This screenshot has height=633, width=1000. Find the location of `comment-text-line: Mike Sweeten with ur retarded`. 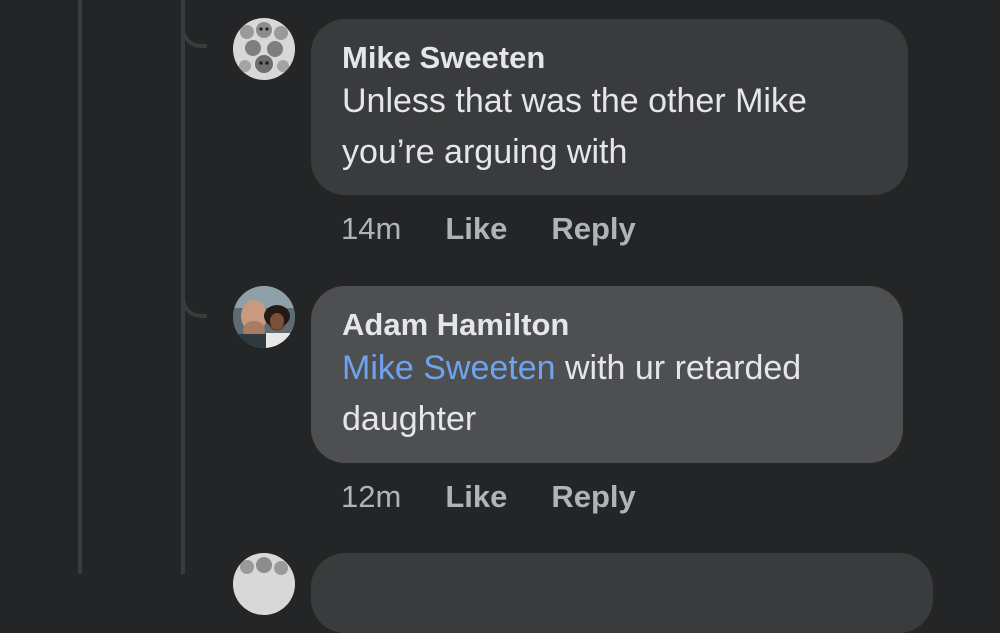

comment-text-line: Mike Sweeten with ur retarded is located at coordinates (607, 368).